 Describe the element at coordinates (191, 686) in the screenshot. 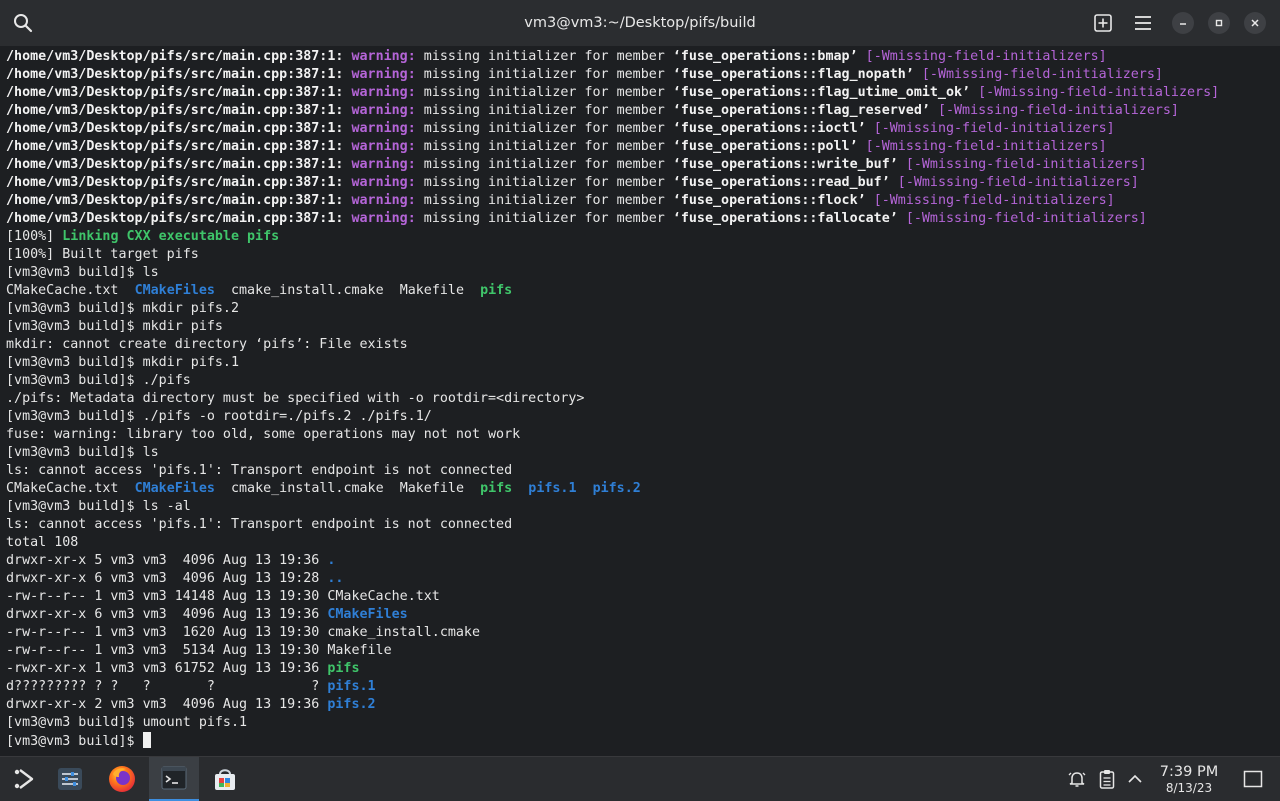

I see `listing-row: d????????? ? ? ? ? ? pifs.1` at that location.